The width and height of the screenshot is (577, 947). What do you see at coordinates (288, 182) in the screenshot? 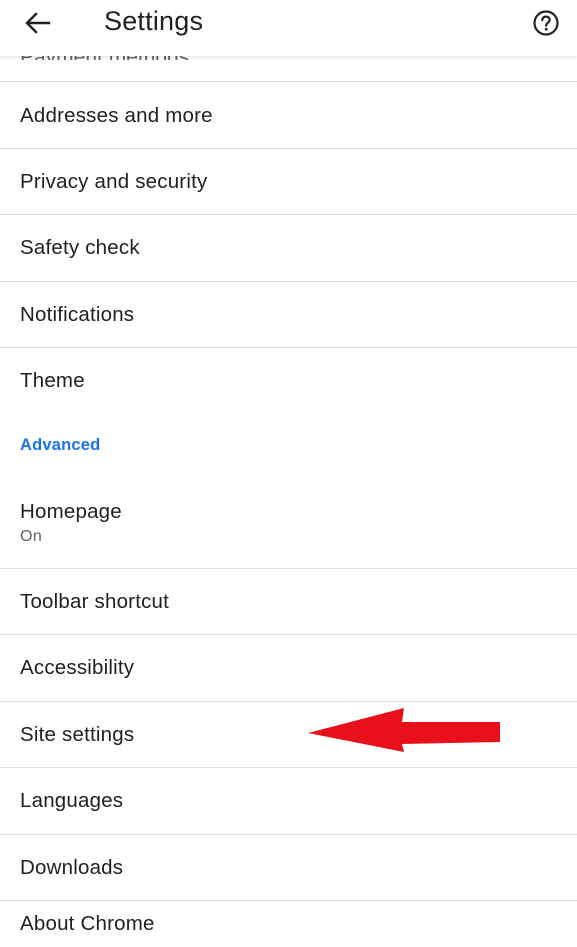
I see `settings-item-privacy: Privacy and security` at bounding box center [288, 182].